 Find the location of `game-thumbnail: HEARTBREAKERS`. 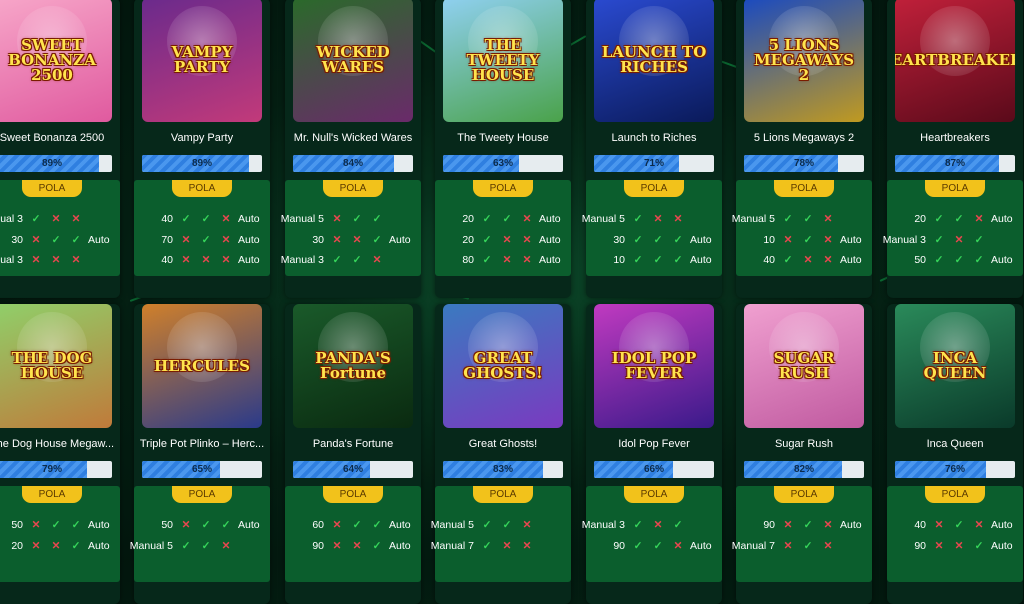

game-thumbnail: HEARTBREAKERS is located at coordinates (955, 61).